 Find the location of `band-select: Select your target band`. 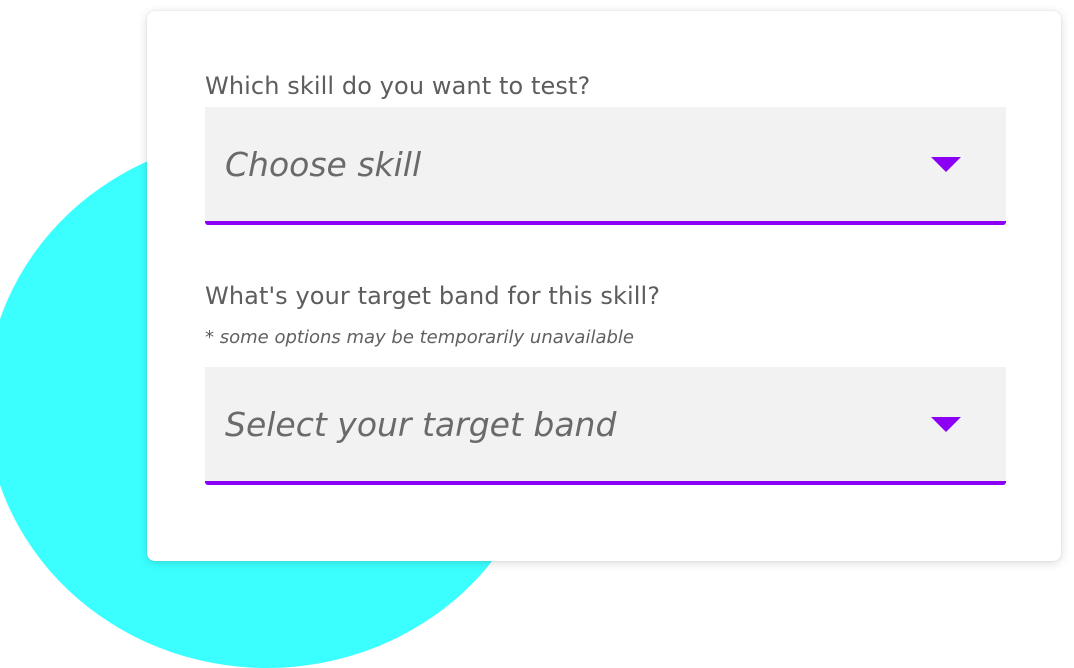

band-select: Select your target band is located at coordinates (605, 426).